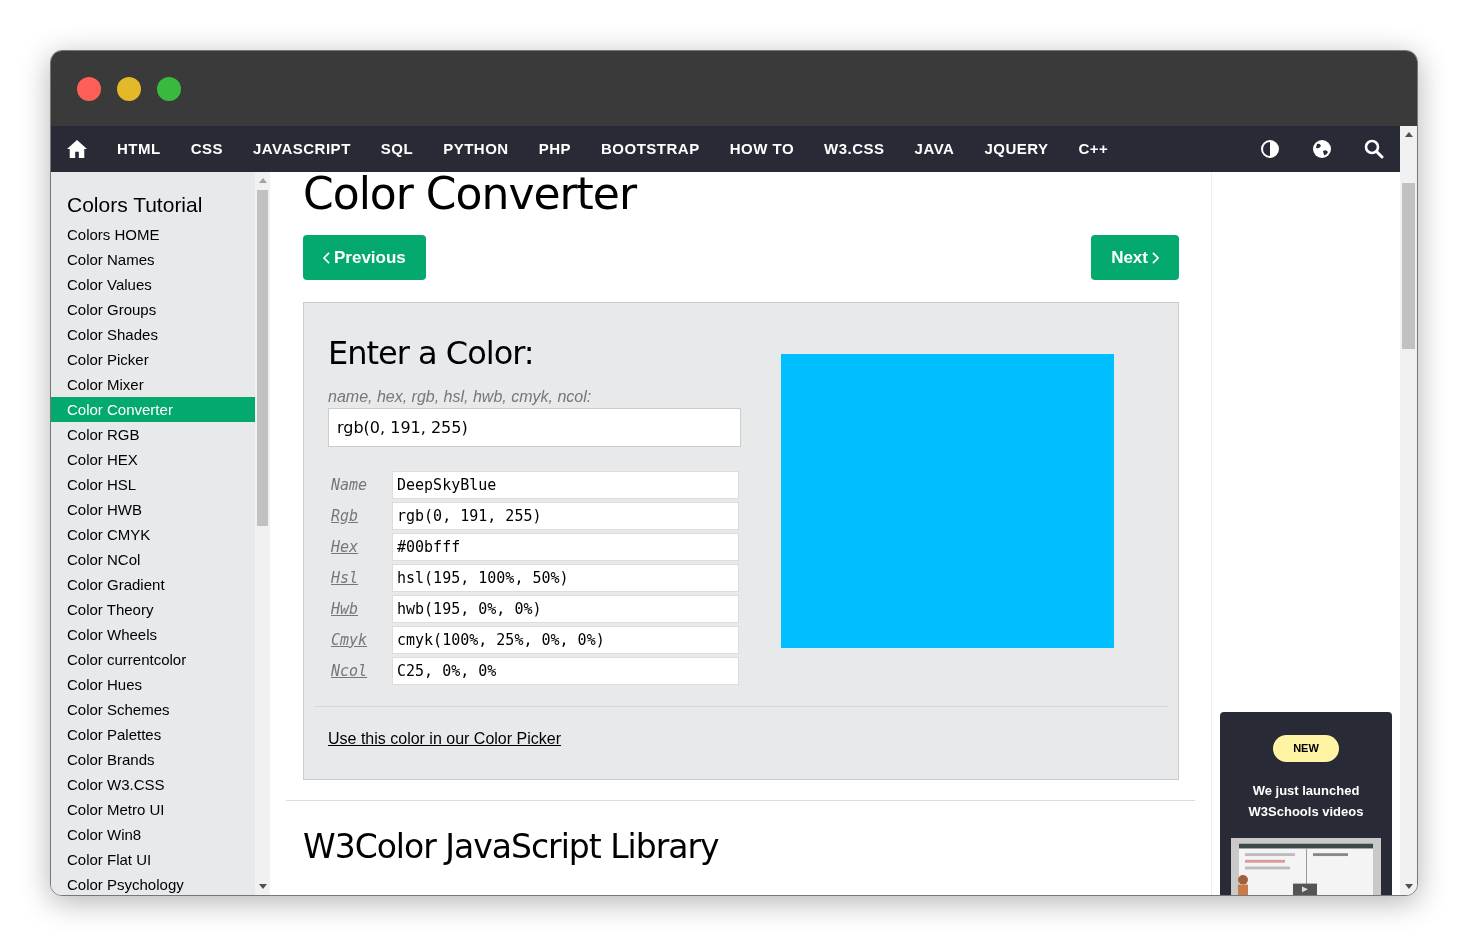 The height and width of the screenshot is (946, 1468). Describe the element at coordinates (460, 397) in the screenshot. I see `input-hint: name, hex, rgb, hsl, hwb, cmyk, ncol:` at that location.